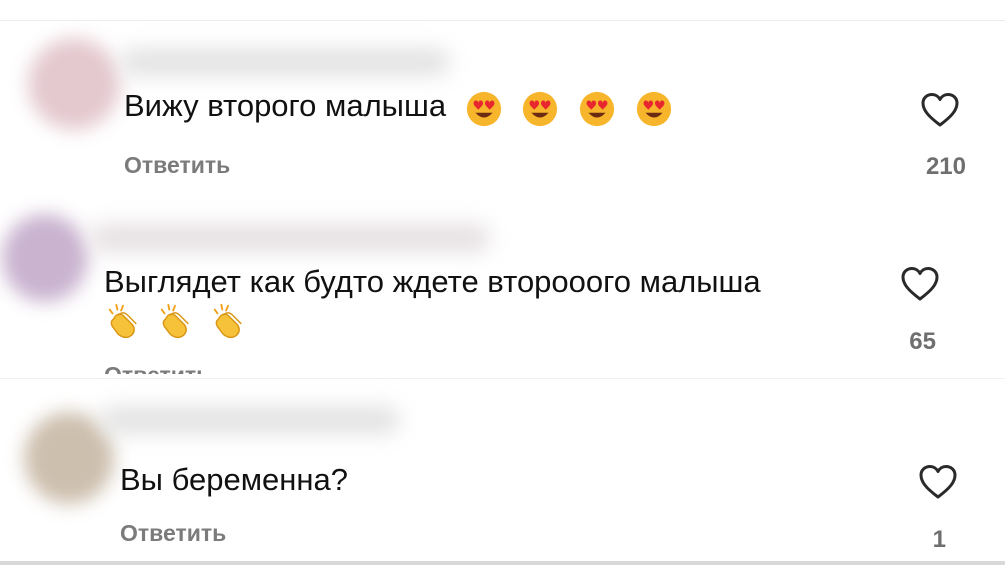  What do you see at coordinates (922, 341) in the screenshot?
I see `like-count: 65` at bounding box center [922, 341].